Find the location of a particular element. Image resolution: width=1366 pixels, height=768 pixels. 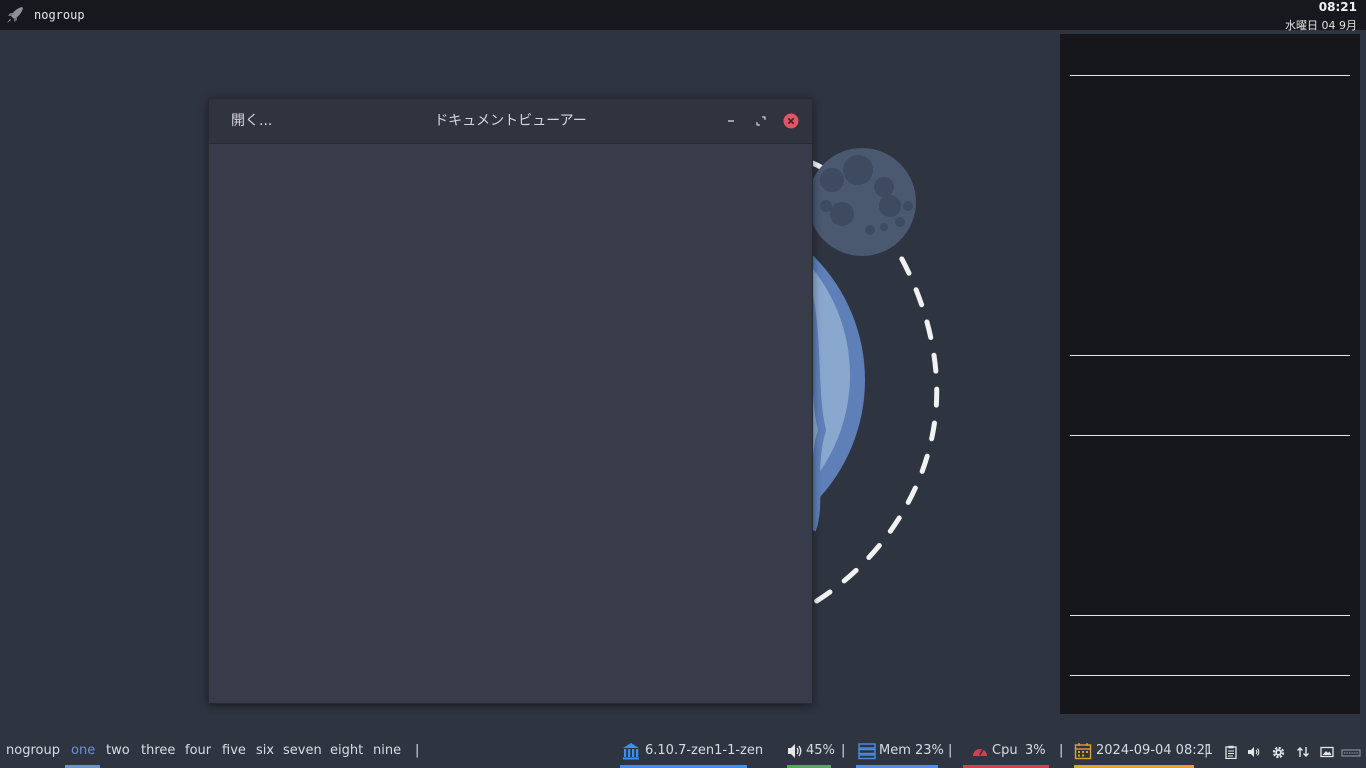

workspace-two: two is located at coordinates (118, 750).